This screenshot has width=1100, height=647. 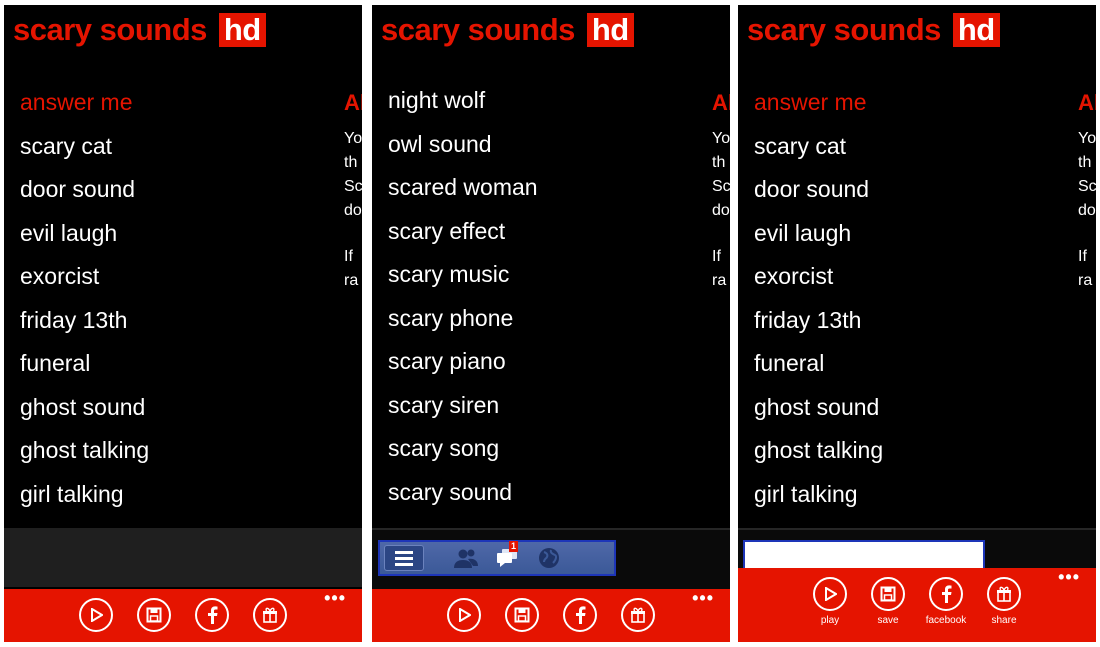 I want to click on sound-item: scared woman, so click(x=463, y=188).